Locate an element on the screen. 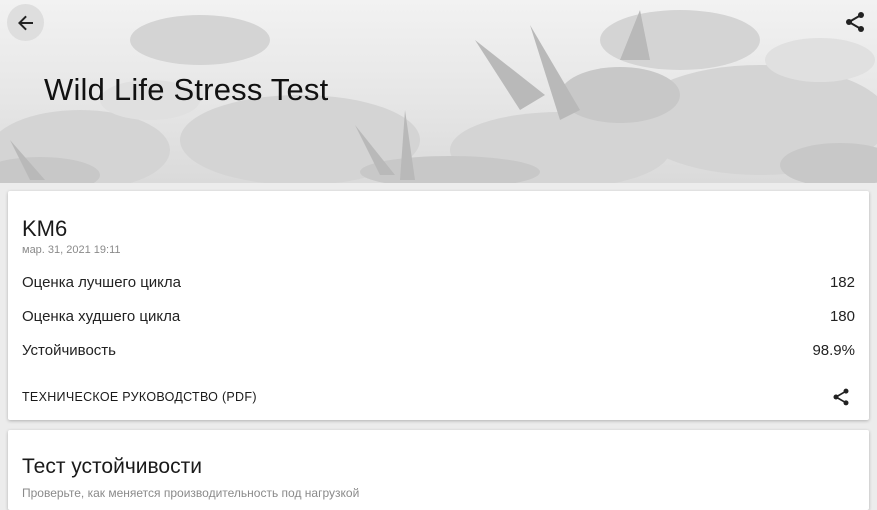  share-result-button is located at coordinates (841, 397).